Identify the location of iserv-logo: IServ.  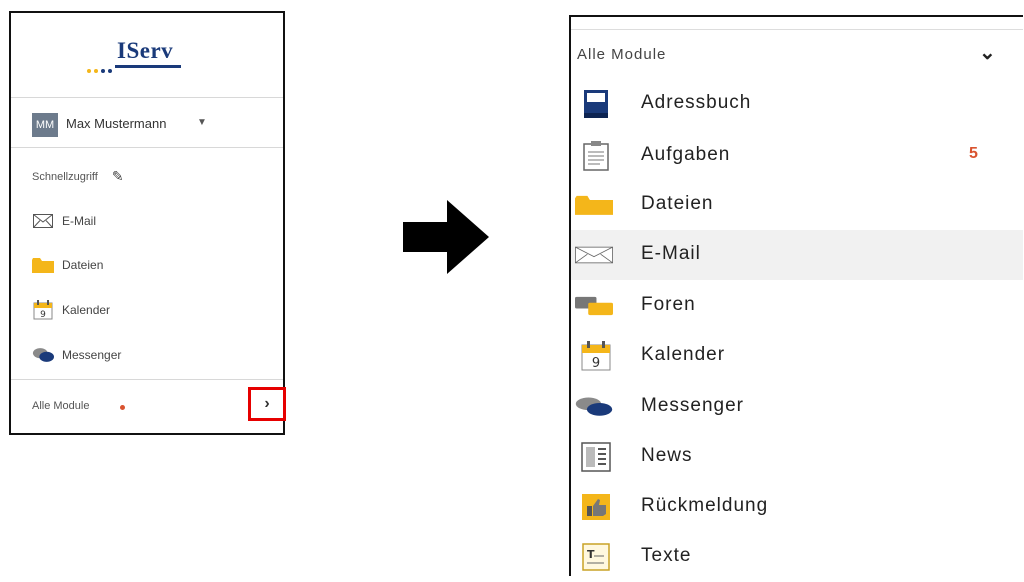
(147, 55).